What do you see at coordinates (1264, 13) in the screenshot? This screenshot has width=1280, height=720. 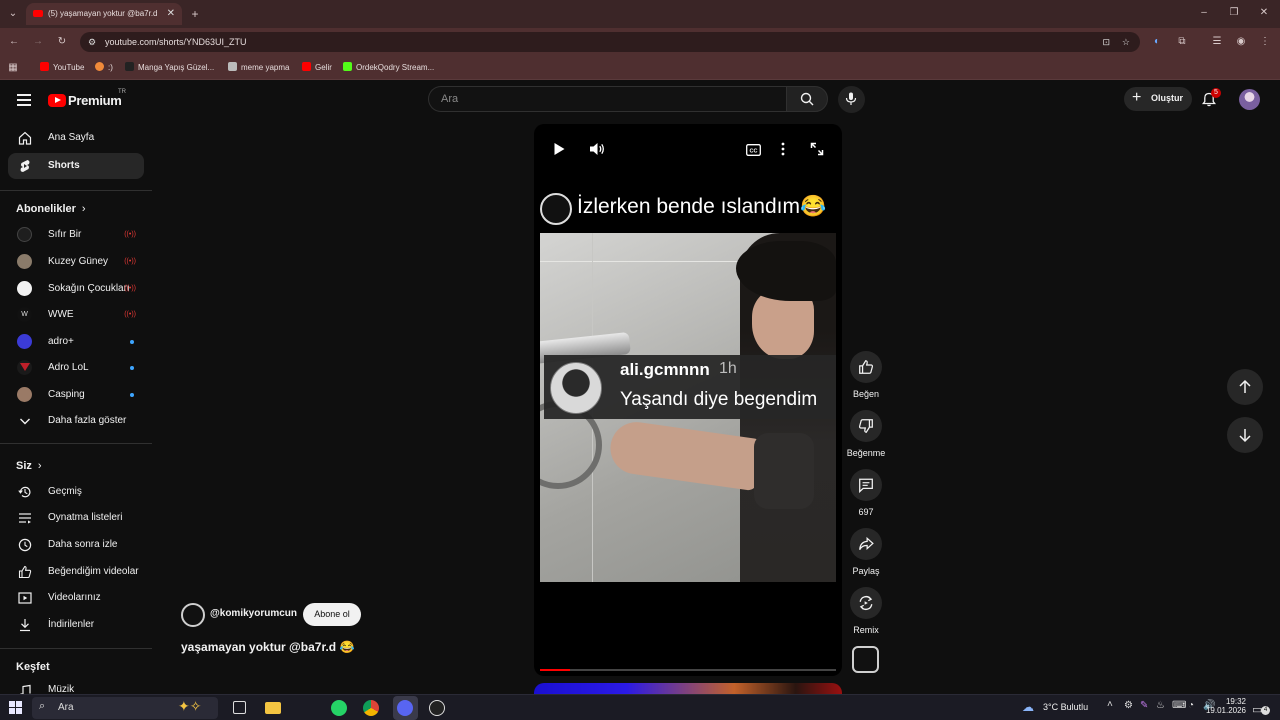 I see `close-window-icon: ✕` at bounding box center [1264, 13].